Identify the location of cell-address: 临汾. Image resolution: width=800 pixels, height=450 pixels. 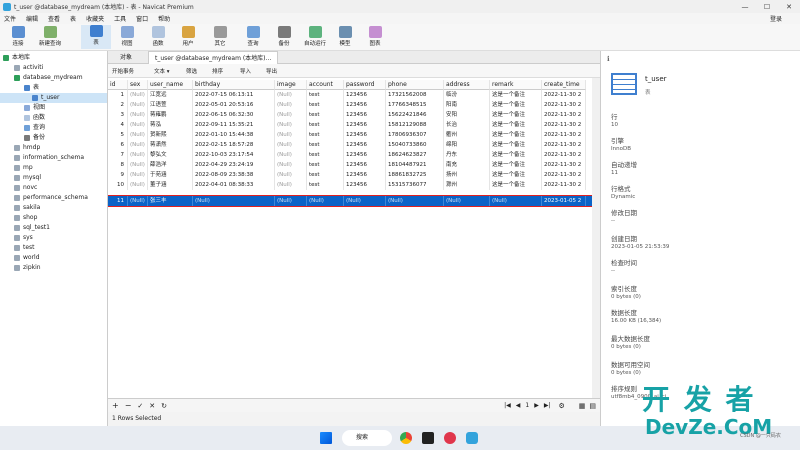
(467, 95).